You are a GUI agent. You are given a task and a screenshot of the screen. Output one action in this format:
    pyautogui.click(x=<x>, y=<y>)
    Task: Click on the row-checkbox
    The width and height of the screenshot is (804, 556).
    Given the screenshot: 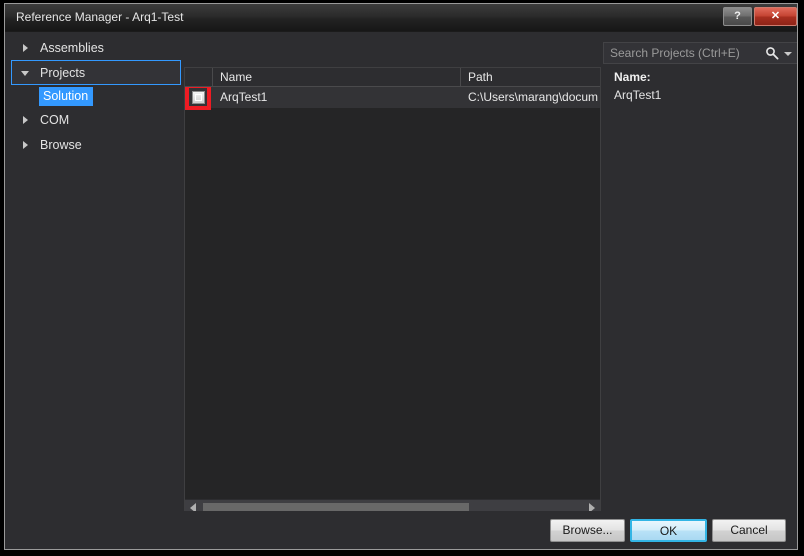 What is the action you would take?
    pyautogui.click(x=198, y=97)
    